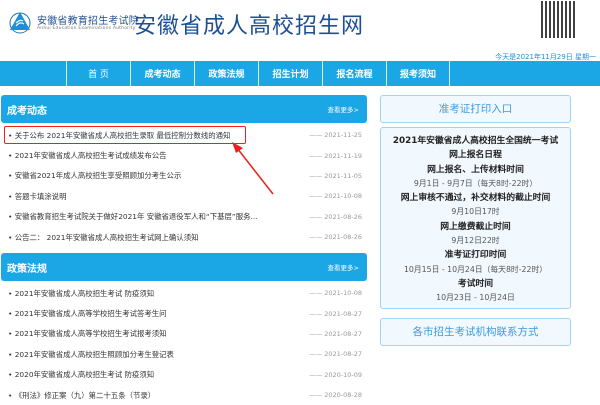  I want to click on org-name: 安徽省教育招生考试院, so click(88, 21).